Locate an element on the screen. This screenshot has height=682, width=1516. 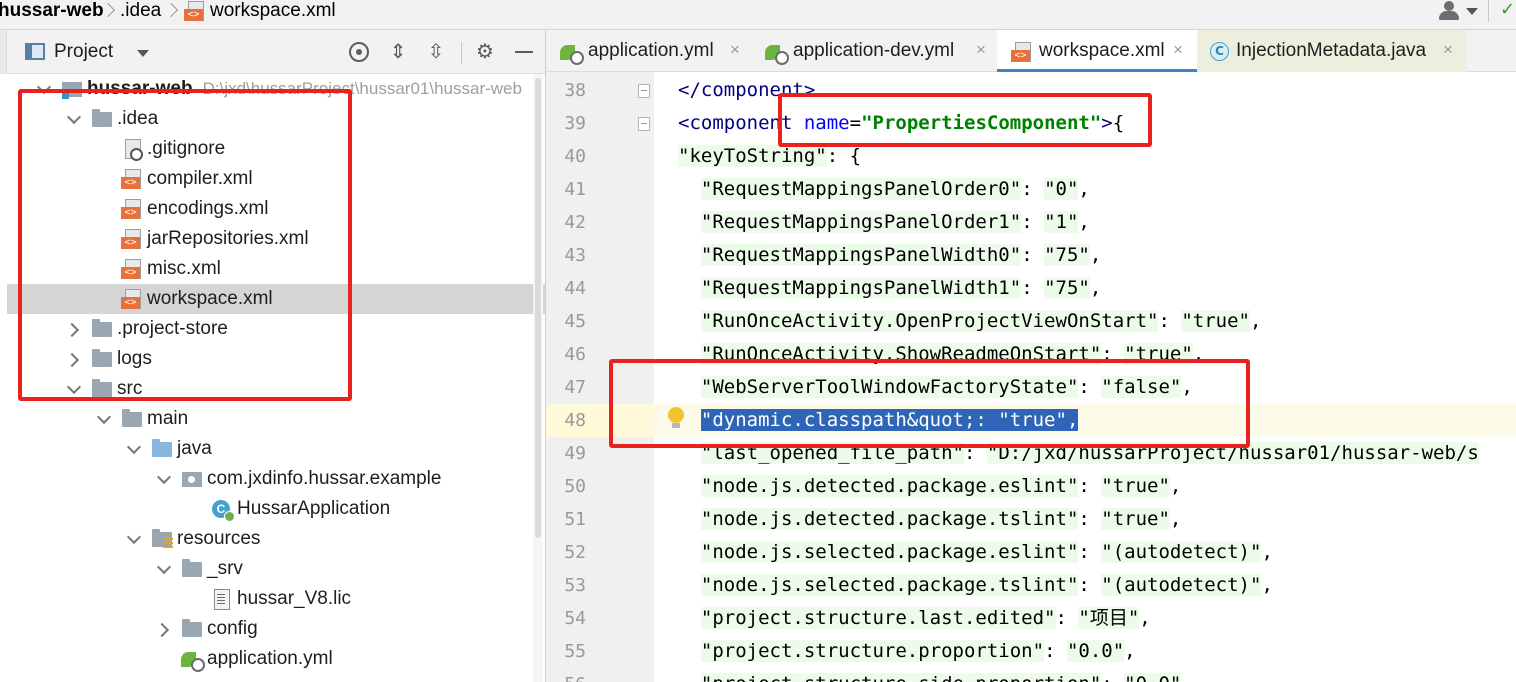
minimize-icon is located at coordinates (525, 52).